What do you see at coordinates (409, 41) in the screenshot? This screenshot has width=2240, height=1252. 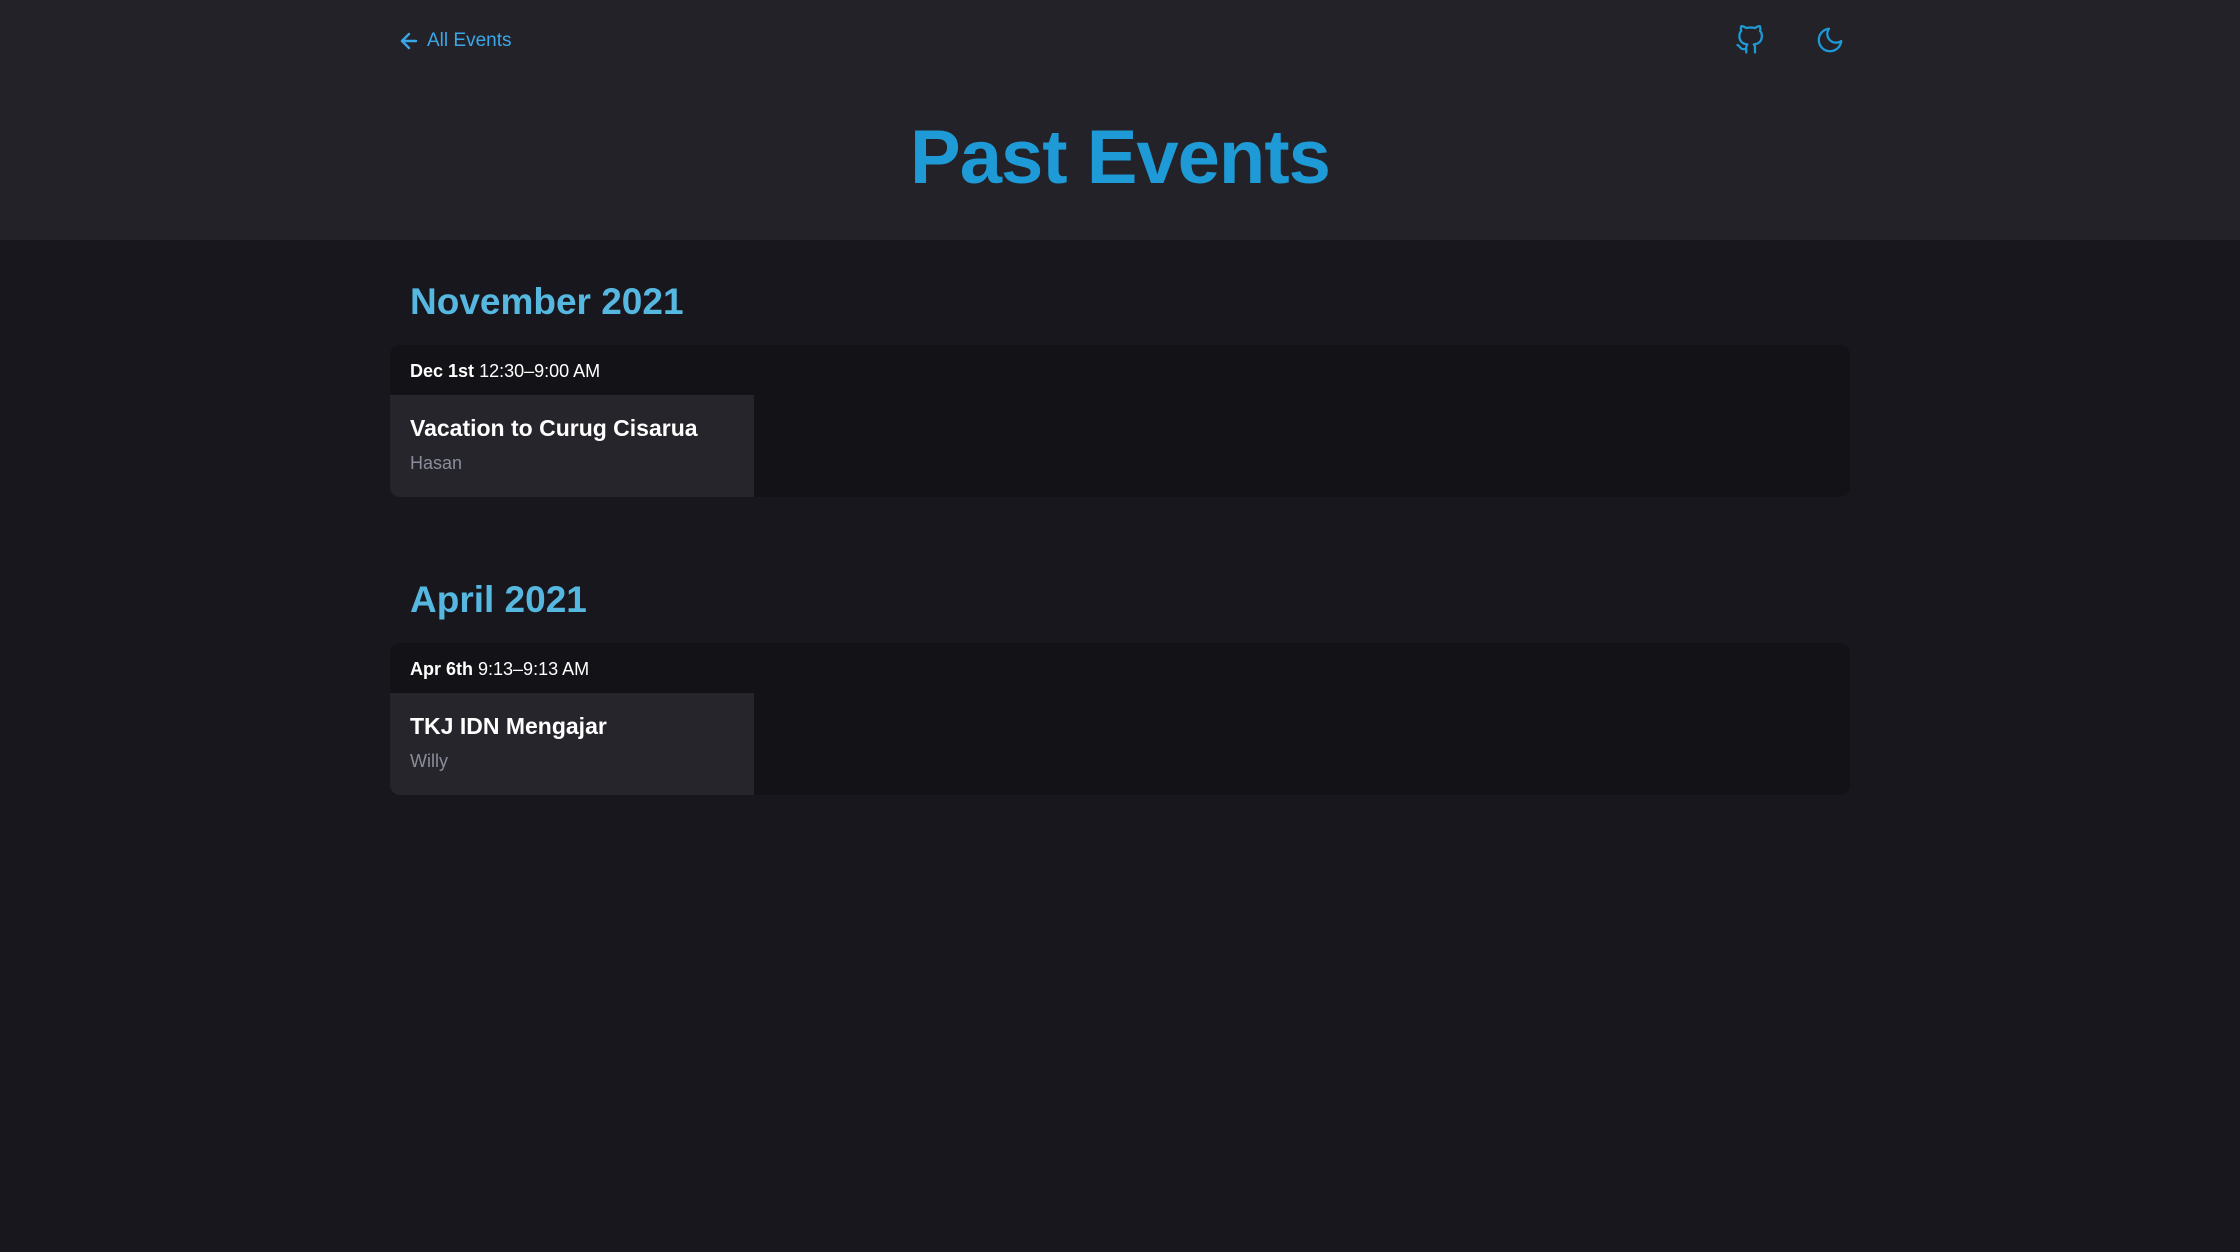 I see `arrow-left-icon` at bounding box center [409, 41].